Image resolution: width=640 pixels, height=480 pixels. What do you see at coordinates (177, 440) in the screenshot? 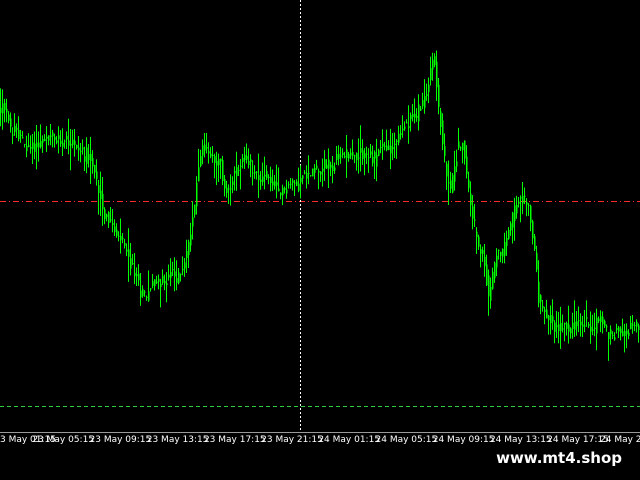
I see `time-axis-label: 23 May 13:15` at bounding box center [177, 440].